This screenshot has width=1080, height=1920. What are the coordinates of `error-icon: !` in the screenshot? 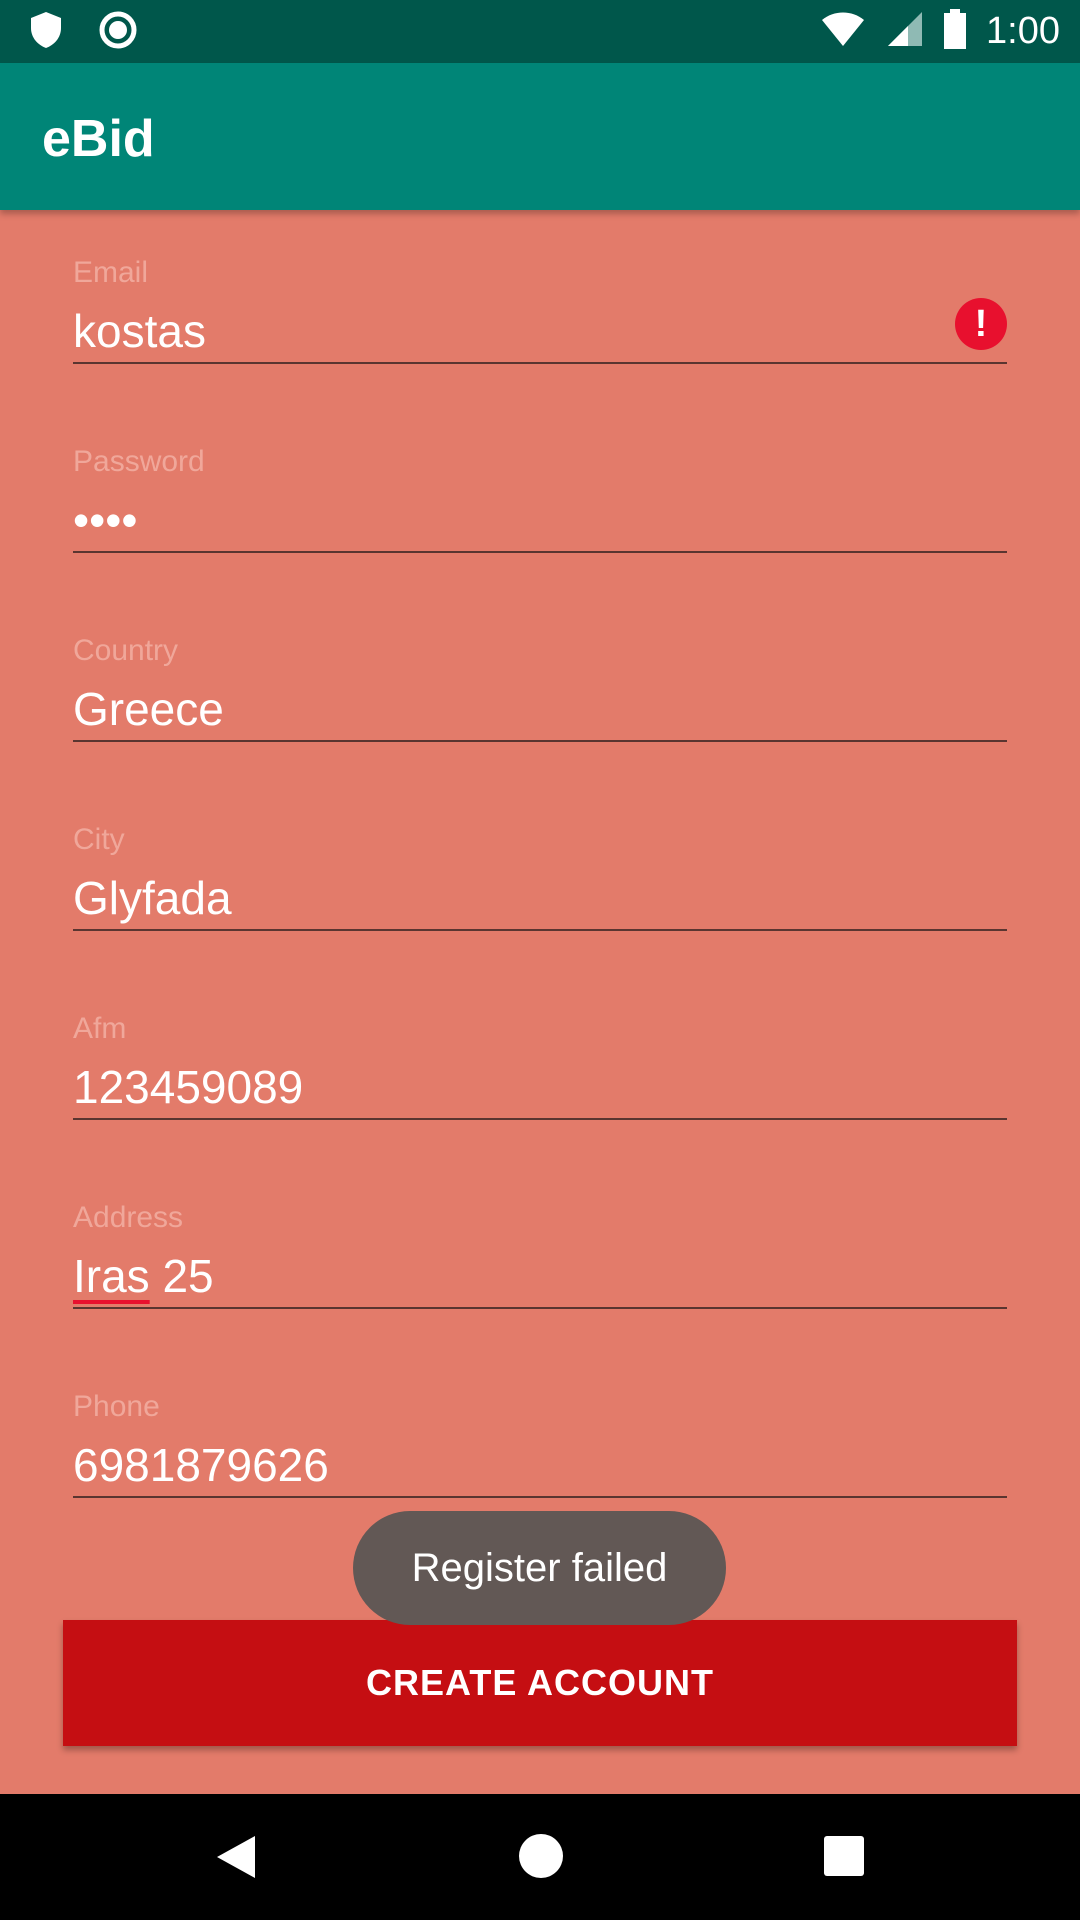 It's located at (981, 324).